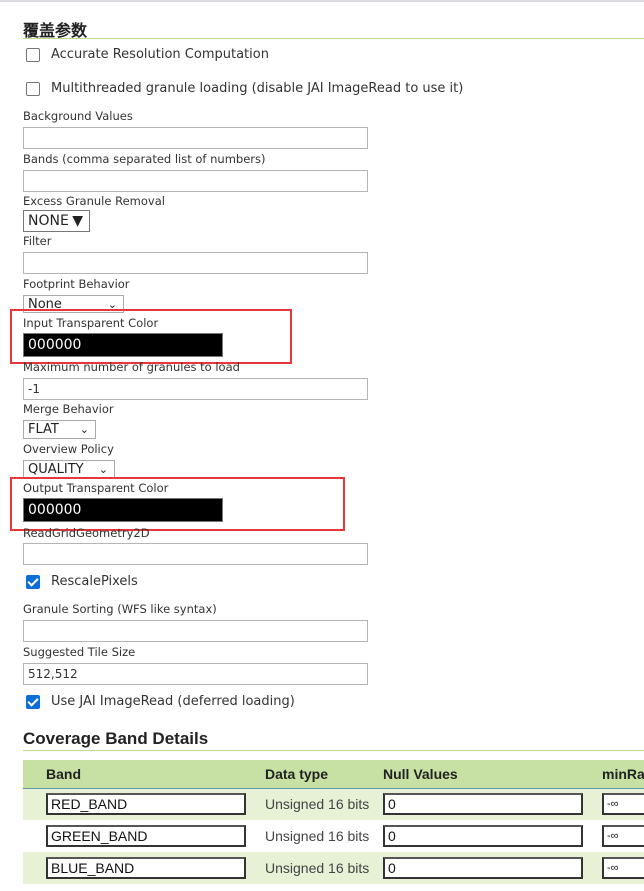  What do you see at coordinates (33, 89) in the screenshot?
I see `multithreaded-checkbox` at bounding box center [33, 89].